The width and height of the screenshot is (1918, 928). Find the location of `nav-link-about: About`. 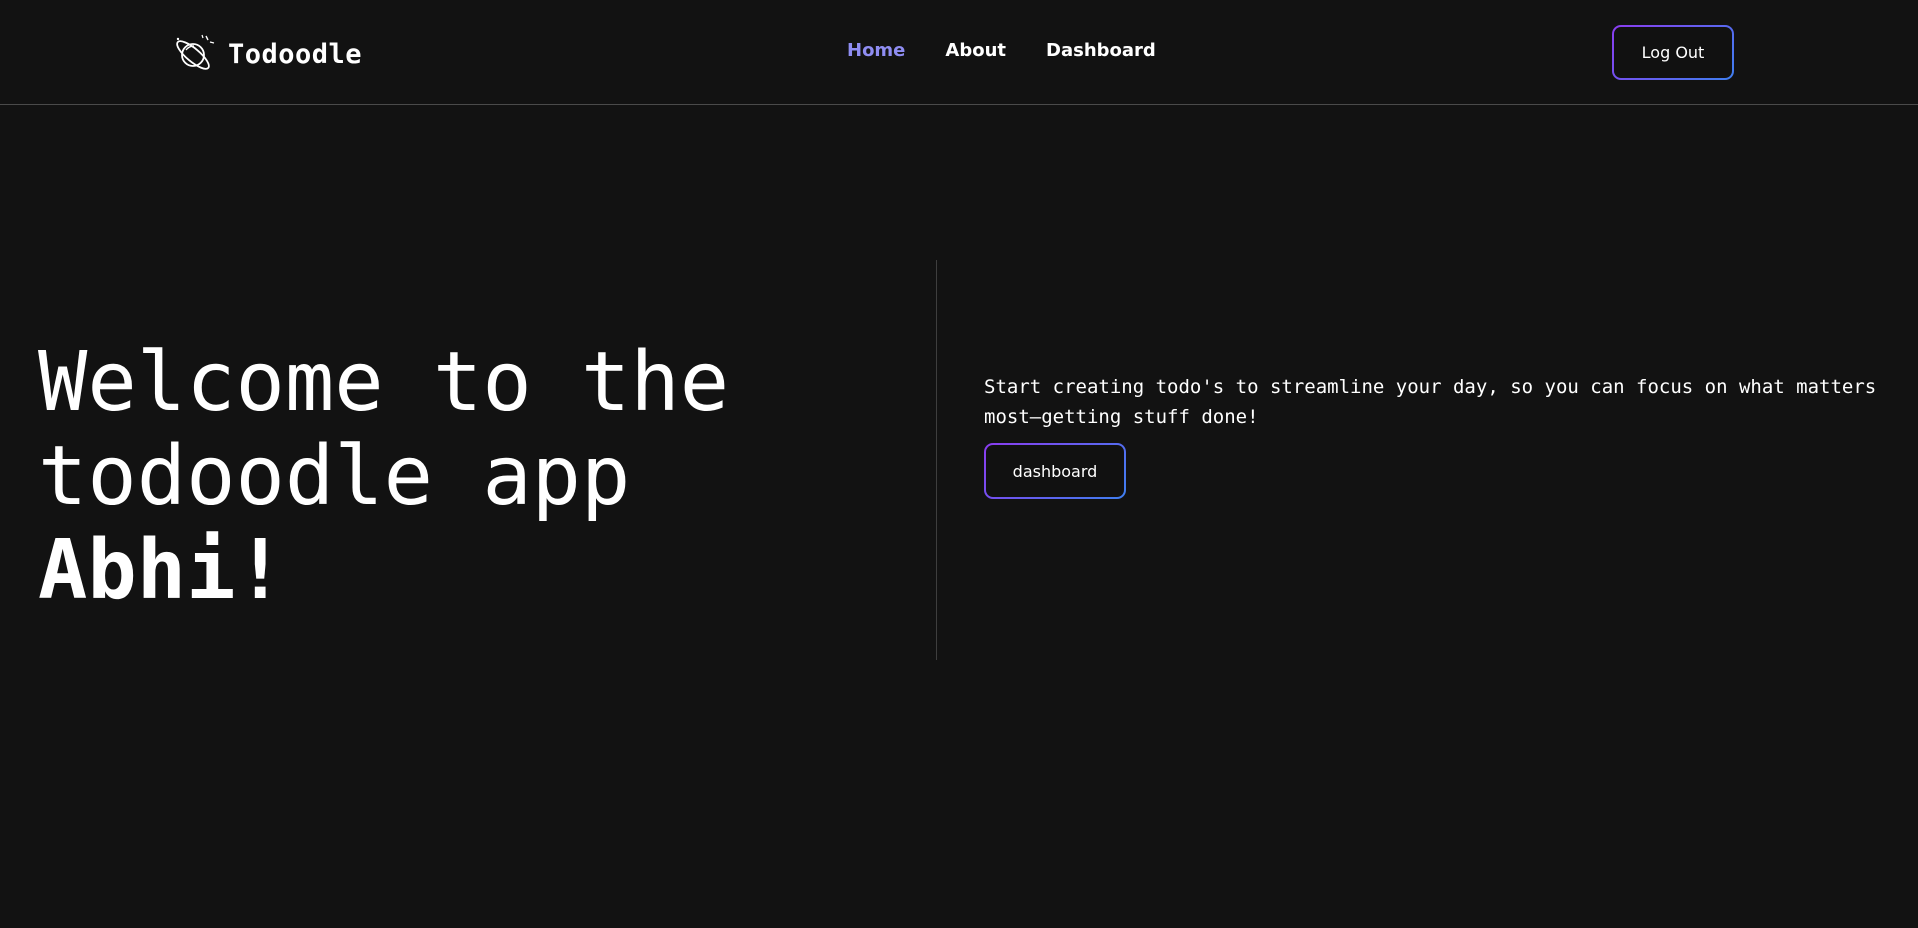

nav-link-about: About is located at coordinates (975, 50).